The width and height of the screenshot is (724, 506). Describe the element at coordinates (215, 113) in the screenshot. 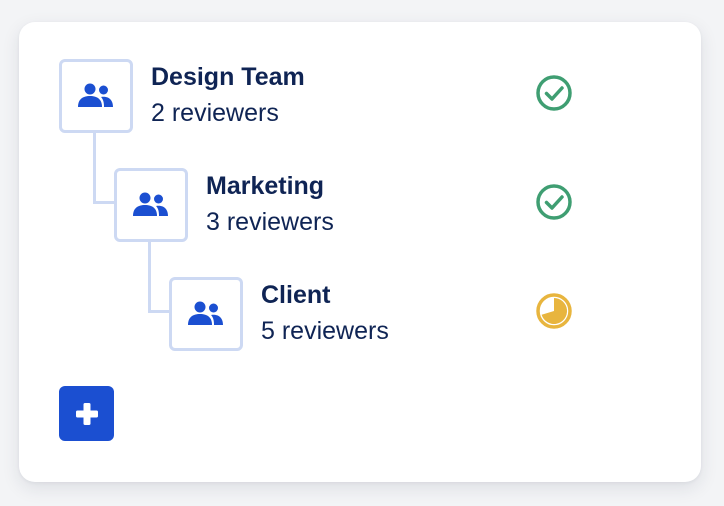

I see `reviewer-count: 2 reviewers` at that location.